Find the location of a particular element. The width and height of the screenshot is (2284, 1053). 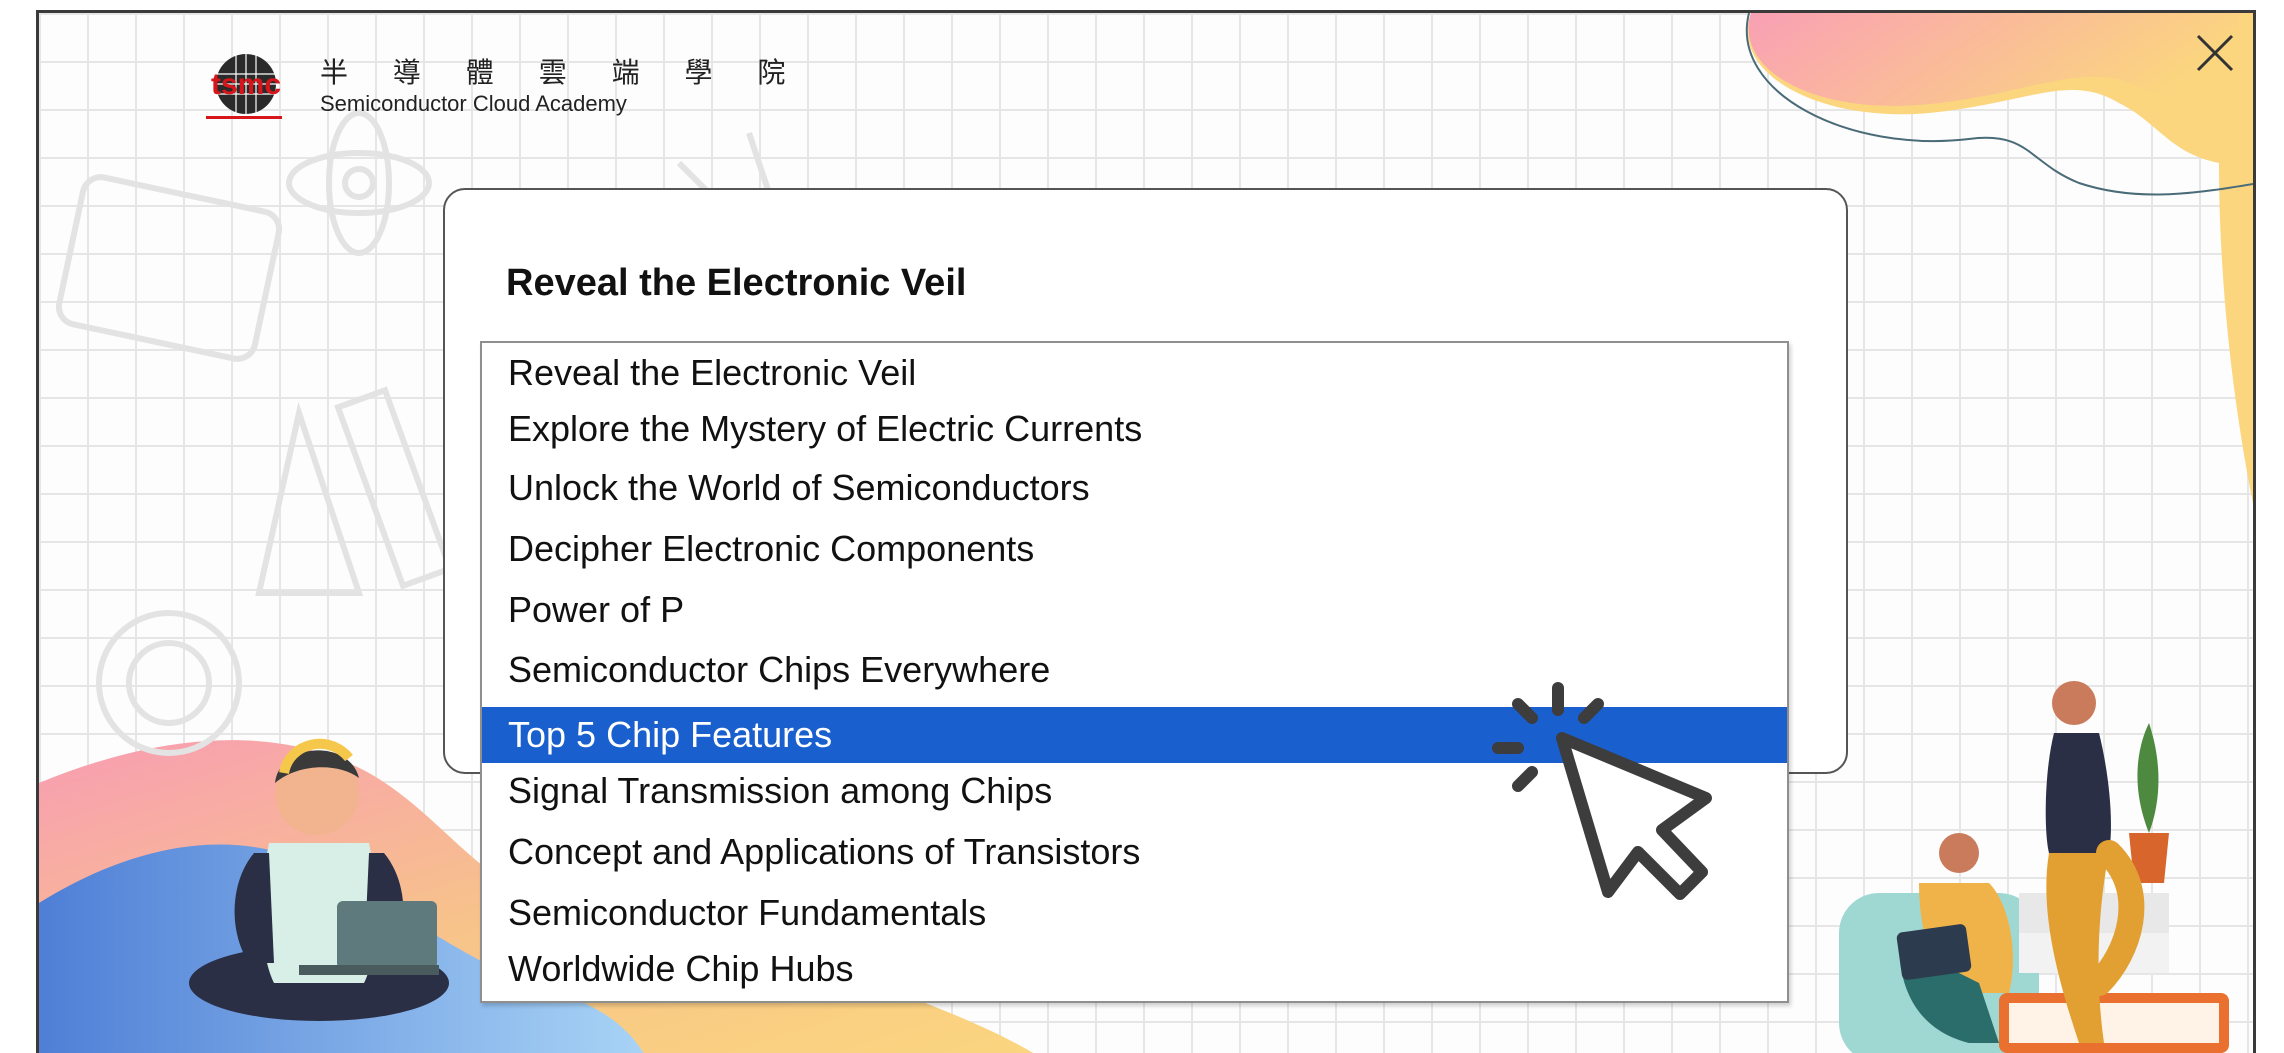

dropdown-option: Unlock the World of Semiconductors is located at coordinates (1134, 488).